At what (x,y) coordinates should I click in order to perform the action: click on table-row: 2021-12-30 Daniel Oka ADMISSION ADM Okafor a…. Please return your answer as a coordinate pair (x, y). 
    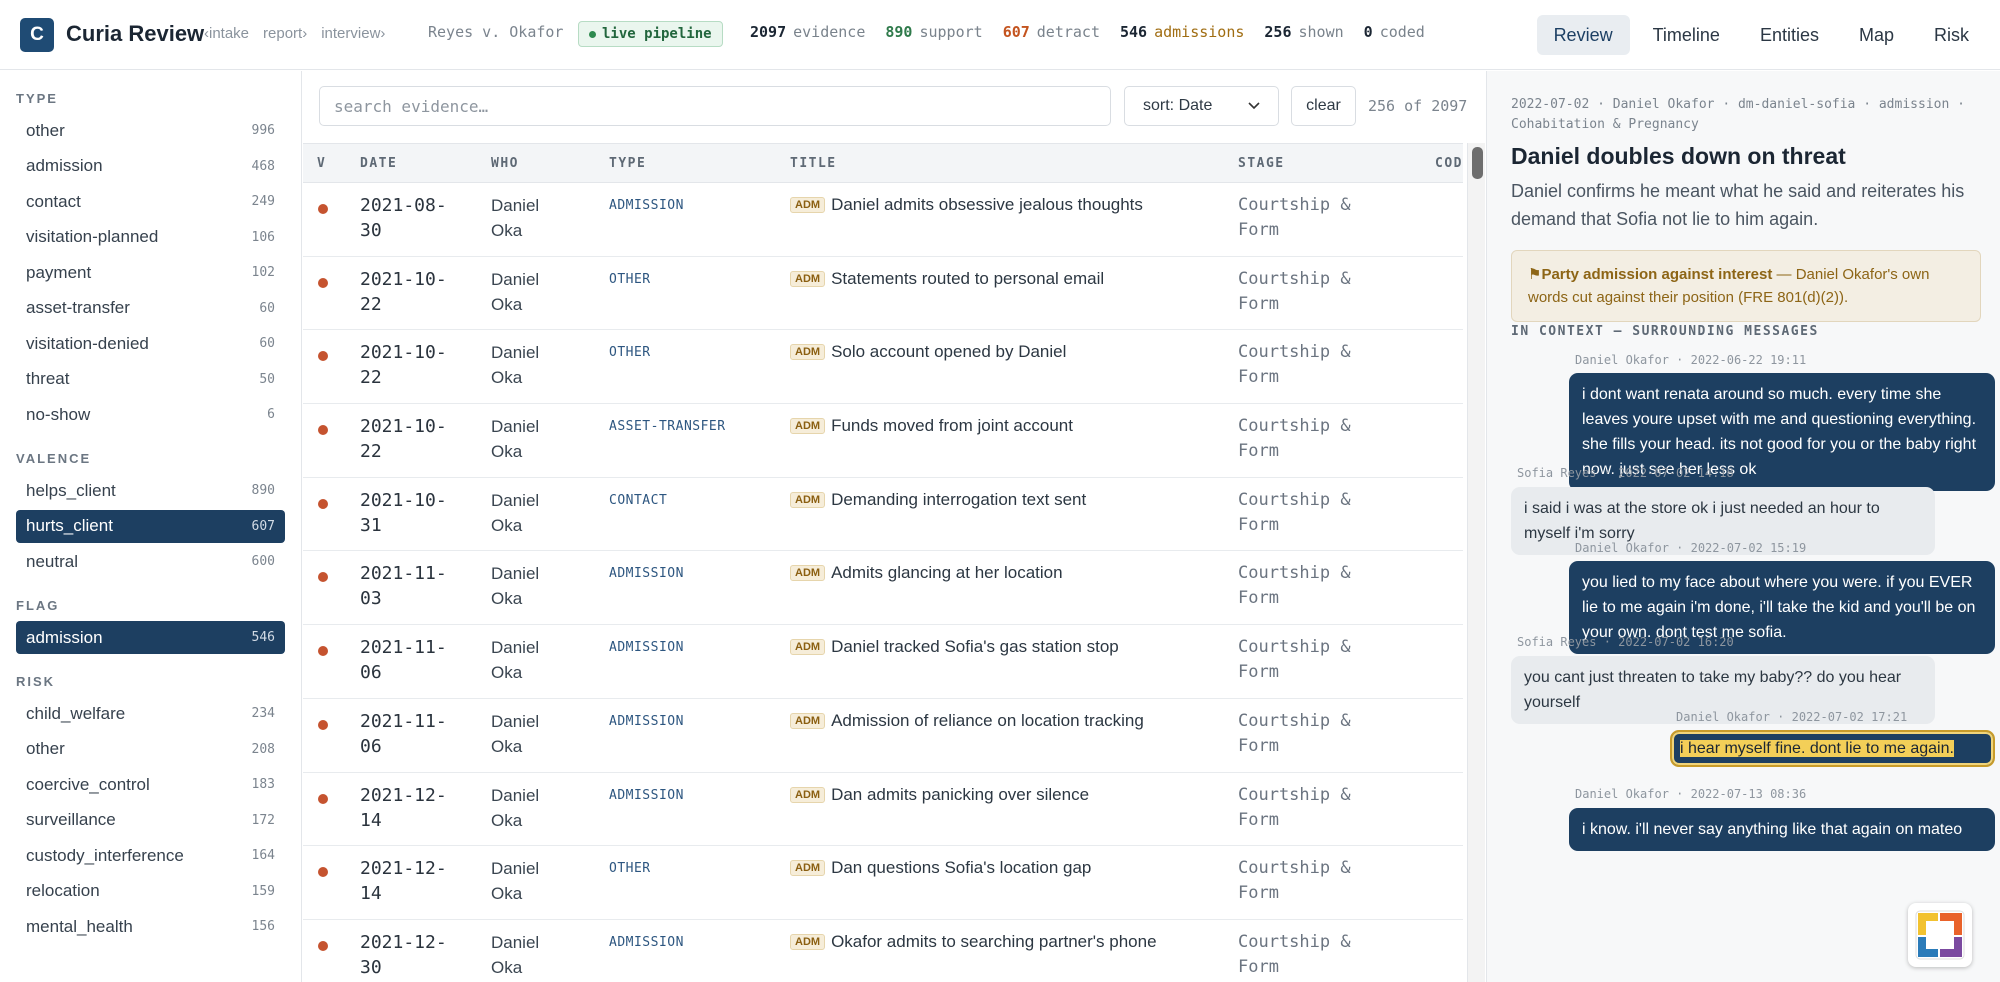
    Looking at the image, I should click on (883, 951).